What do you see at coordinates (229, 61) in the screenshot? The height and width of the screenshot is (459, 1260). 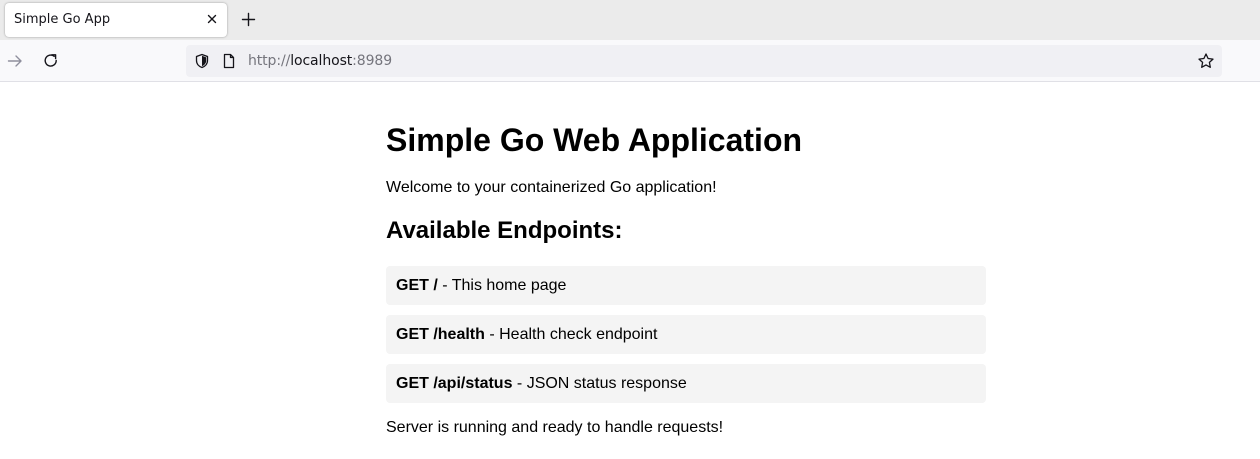 I see `page-icon` at bounding box center [229, 61].